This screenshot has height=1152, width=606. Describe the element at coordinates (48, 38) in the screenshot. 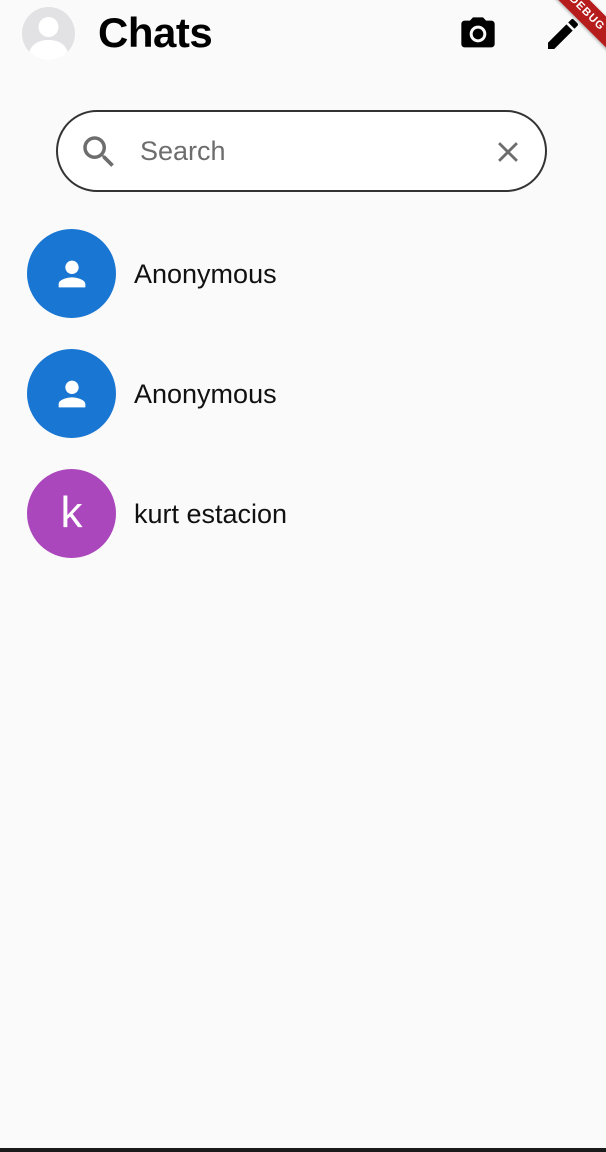

I see `person-silhouette-icon` at that location.